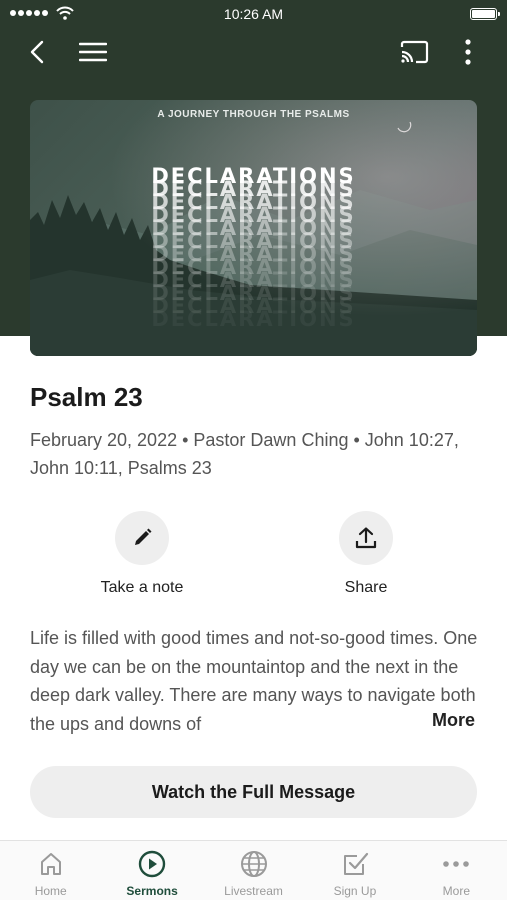 The image size is (507, 900). I want to click on bottom-tab-bar: Home Sermons Livestream Sign Up More, so click(253, 870).